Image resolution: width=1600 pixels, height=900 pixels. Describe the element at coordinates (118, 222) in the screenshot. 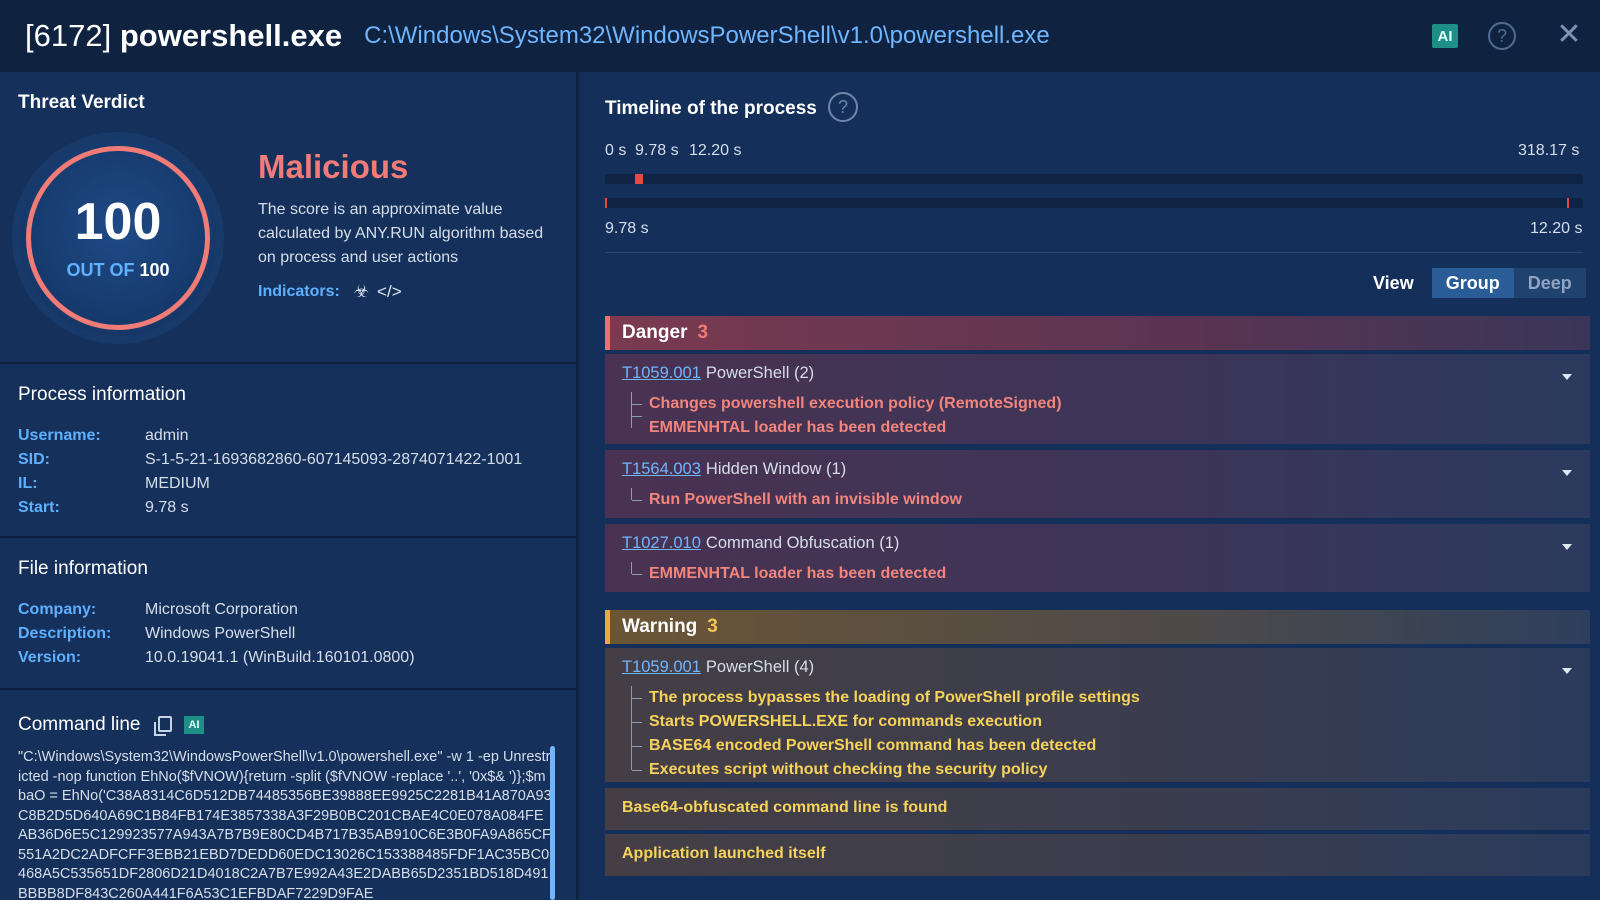

I see `score-value: 100` at that location.